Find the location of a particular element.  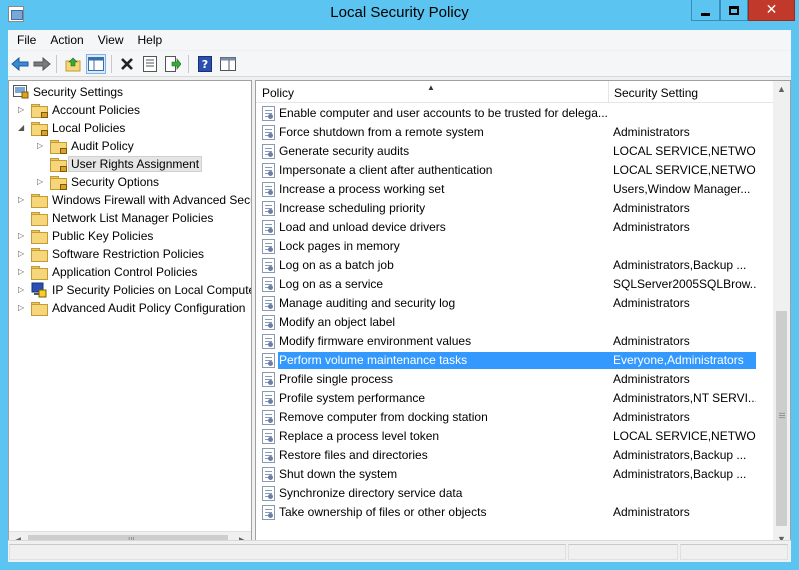

tree-label: Application Control Policies is located at coordinates (125, 272).